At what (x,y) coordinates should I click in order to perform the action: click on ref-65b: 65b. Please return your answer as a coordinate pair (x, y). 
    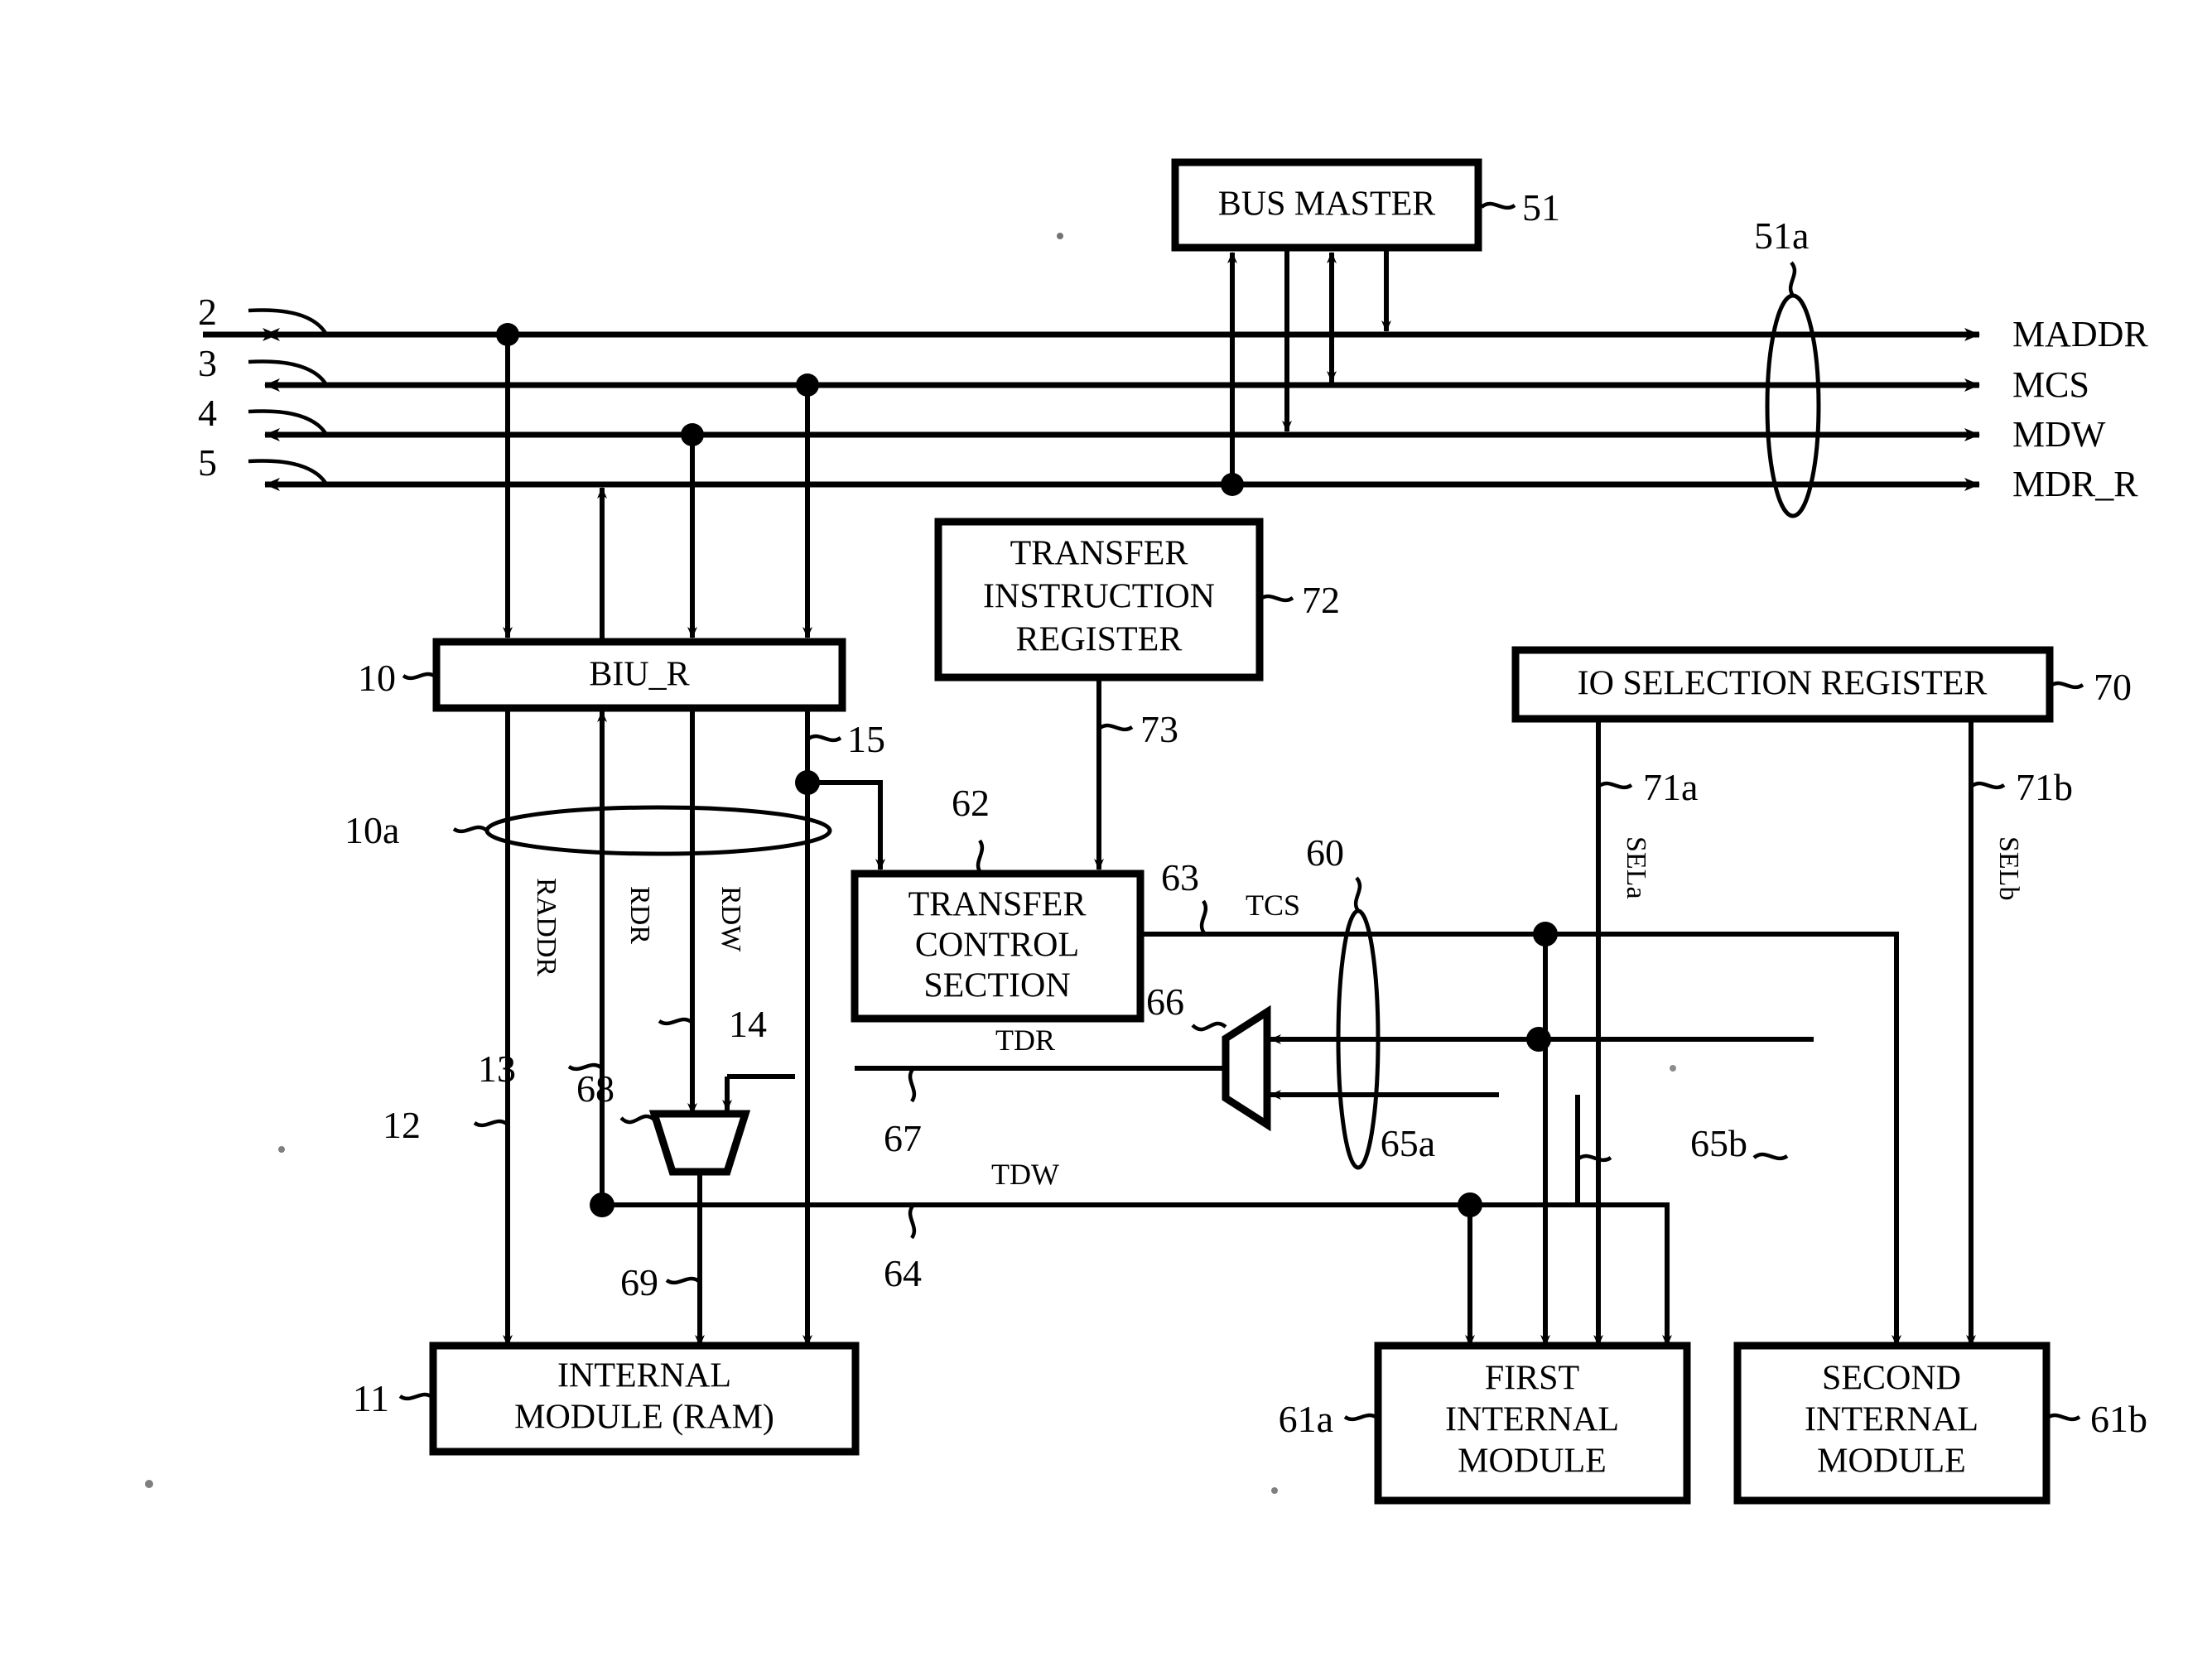
    Looking at the image, I should click on (1718, 1143).